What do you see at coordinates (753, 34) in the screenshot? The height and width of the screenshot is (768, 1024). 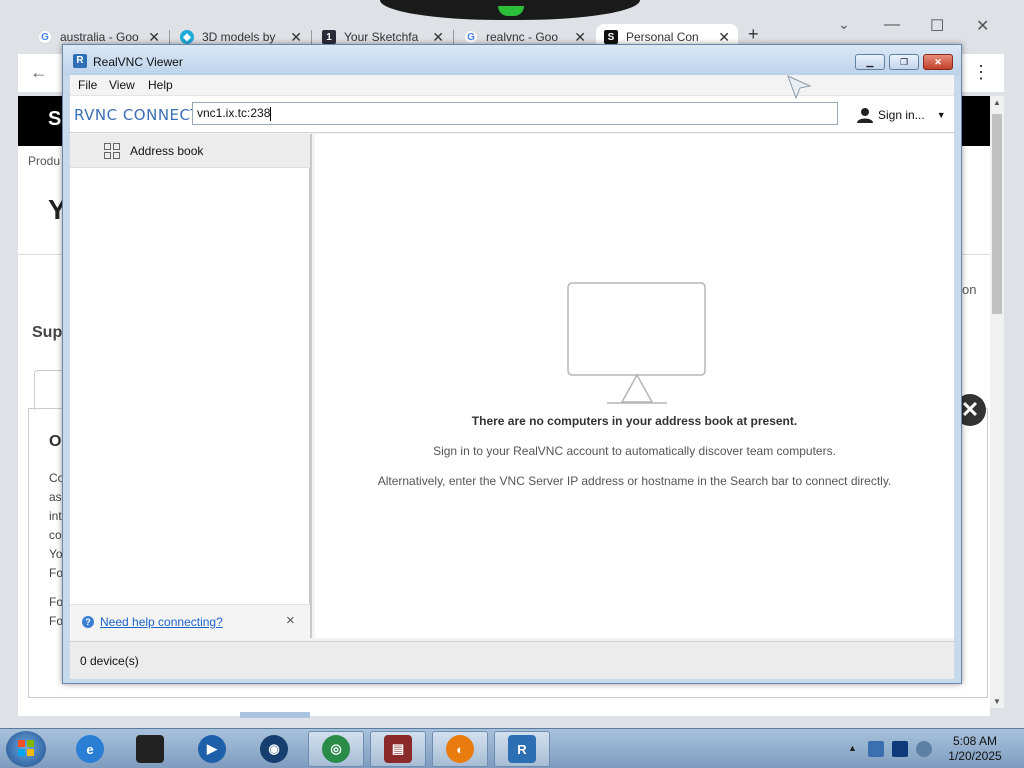 I see `new-tab-button: +` at bounding box center [753, 34].